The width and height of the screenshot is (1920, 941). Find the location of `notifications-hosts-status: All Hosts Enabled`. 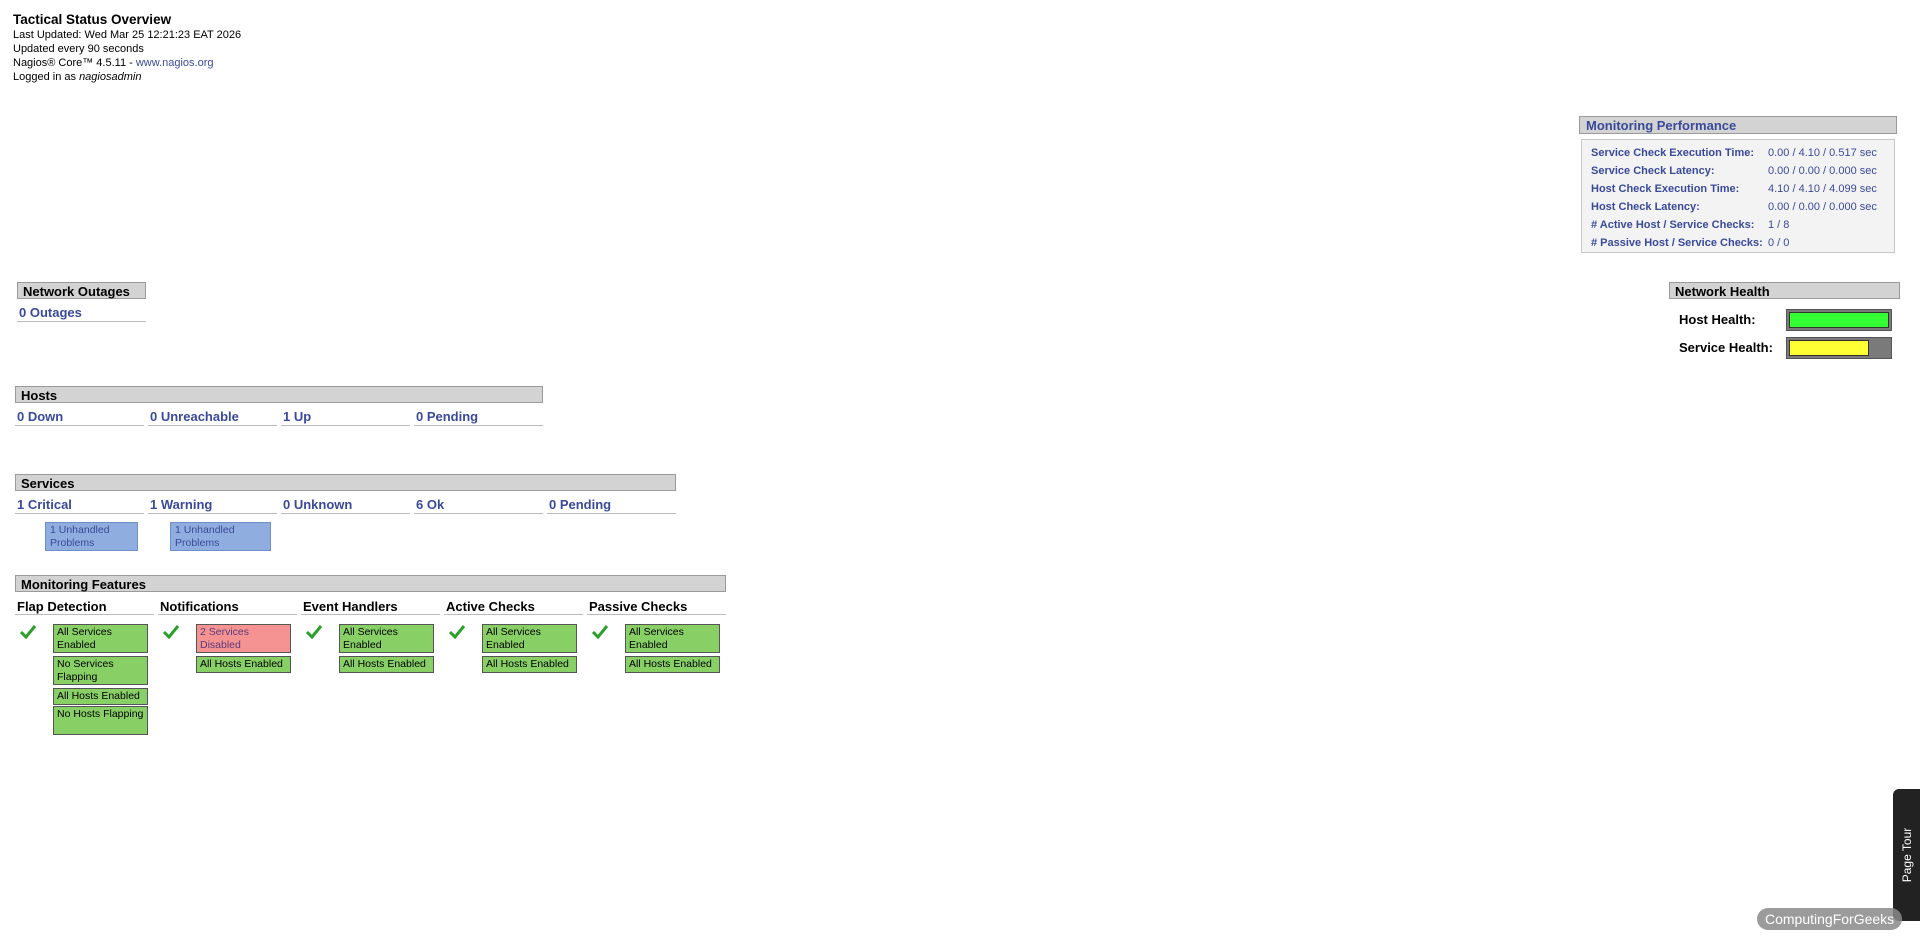

notifications-hosts-status: All Hosts Enabled is located at coordinates (243, 664).